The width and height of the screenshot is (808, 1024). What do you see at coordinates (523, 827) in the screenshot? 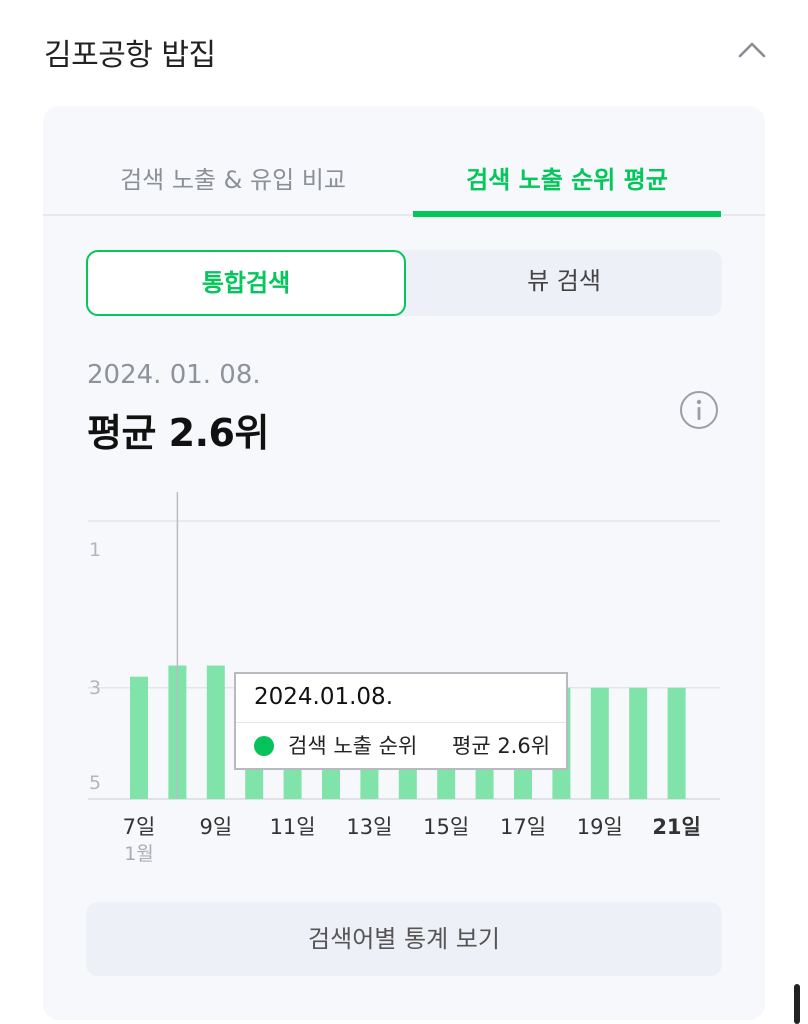
I see `x-tick-label: 17일` at bounding box center [523, 827].